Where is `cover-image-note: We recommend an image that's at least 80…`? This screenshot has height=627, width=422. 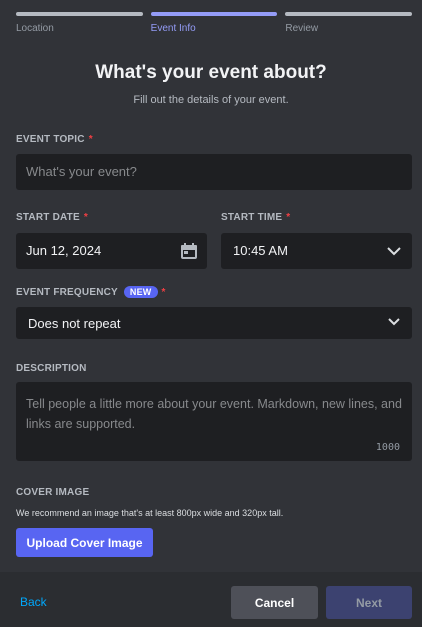 cover-image-note: We recommend an image that's at least 80… is located at coordinates (150, 513).